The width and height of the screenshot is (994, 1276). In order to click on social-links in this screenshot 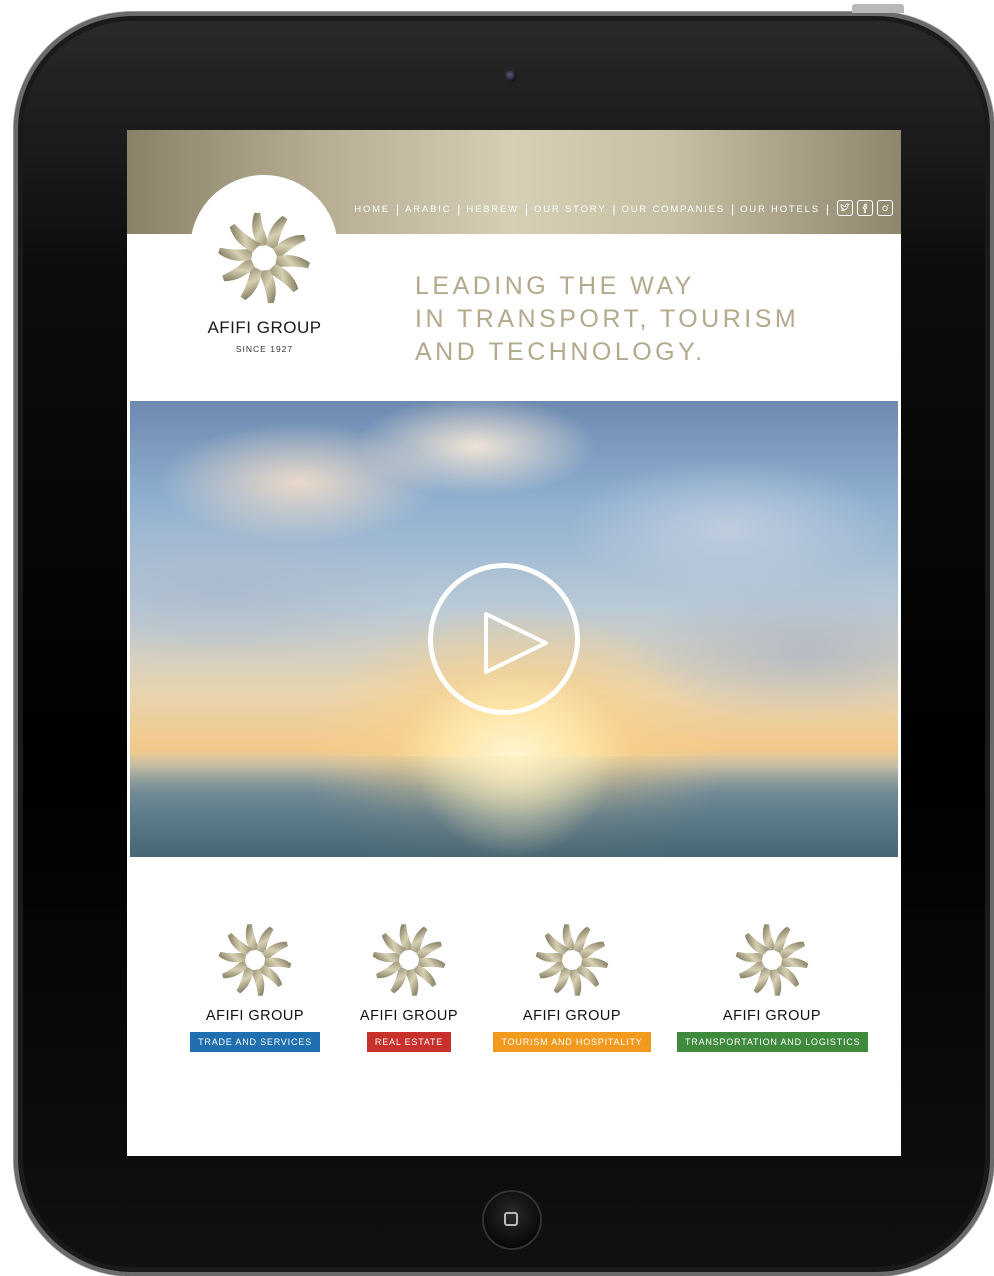, I will do `click(865, 208)`.